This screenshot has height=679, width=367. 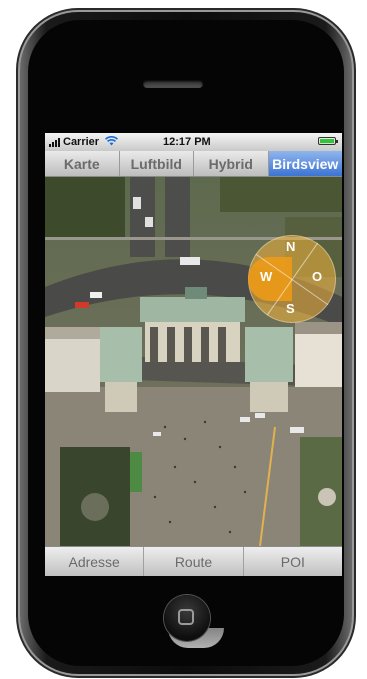 I want to click on segment-luftbild: Luftbild, so click(x=157, y=163).